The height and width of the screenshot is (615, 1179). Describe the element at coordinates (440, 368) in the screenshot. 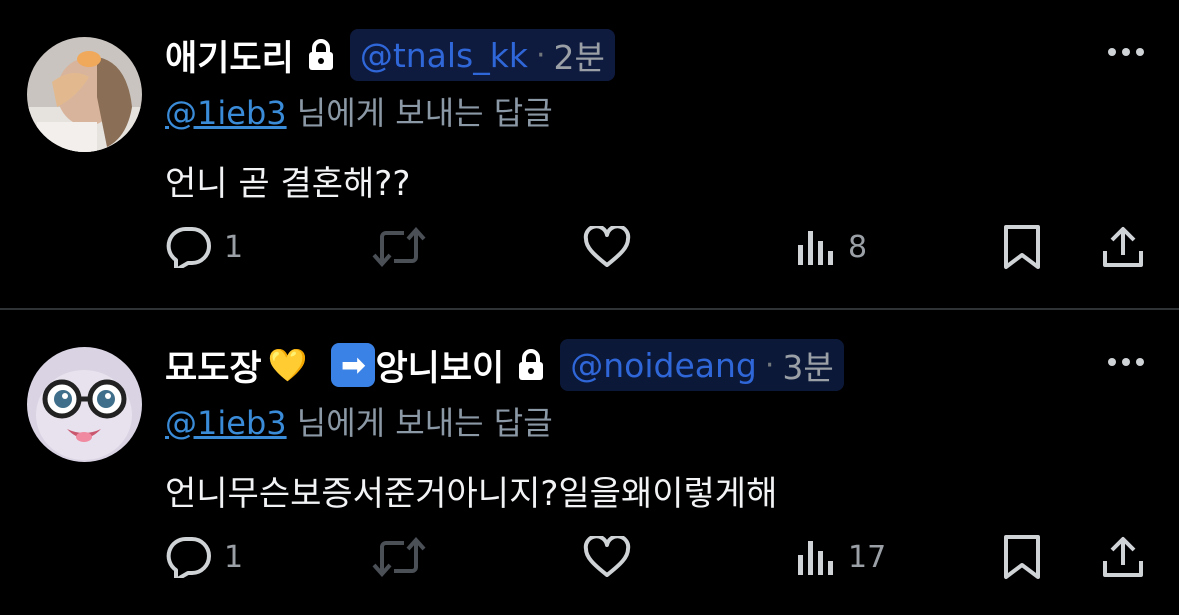

I see `display-name-suffix: 앙니보이` at that location.